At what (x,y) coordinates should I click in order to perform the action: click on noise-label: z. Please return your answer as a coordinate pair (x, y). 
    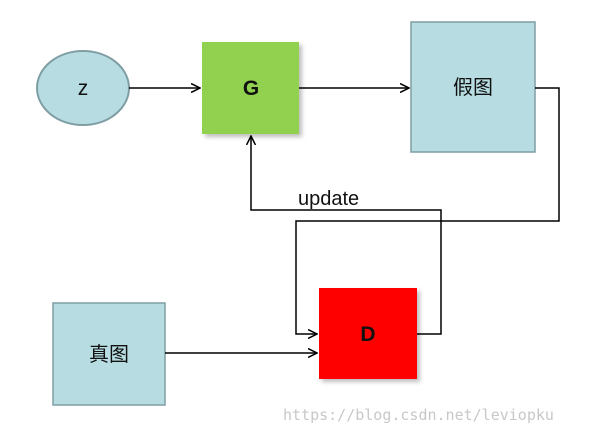
    Looking at the image, I should click on (83, 88).